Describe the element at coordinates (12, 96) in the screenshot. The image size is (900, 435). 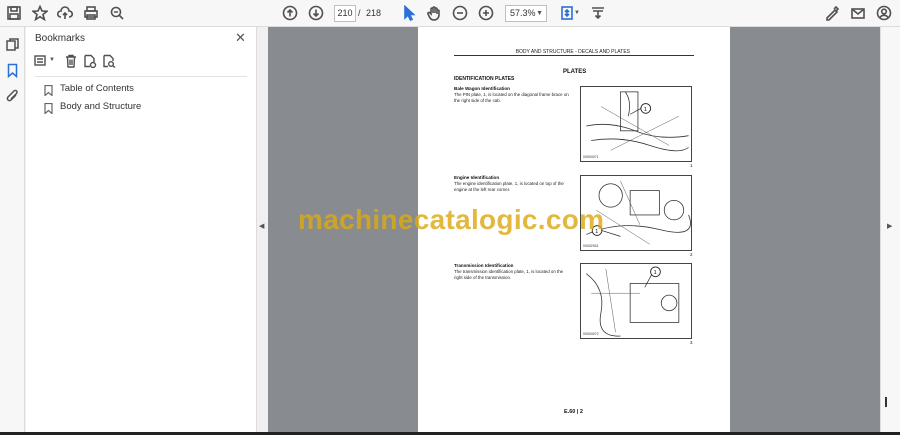
I see `attachments-icon` at that location.